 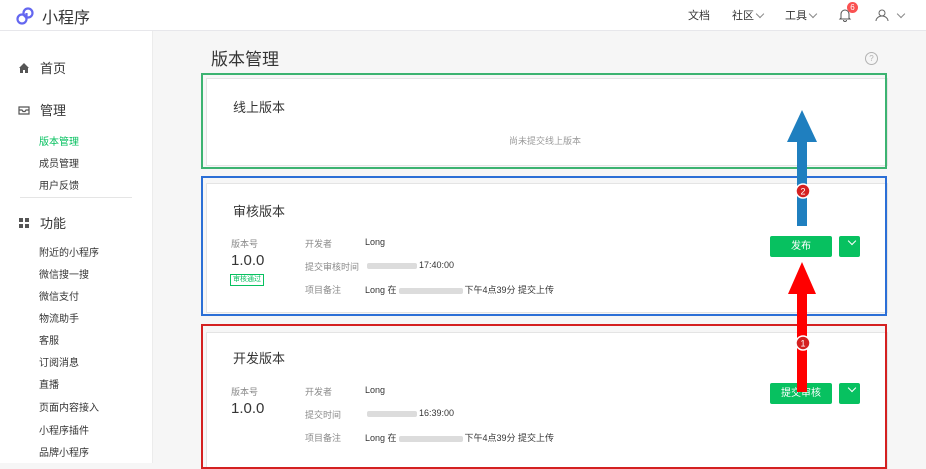 I want to click on step-2-number: 2, so click(x=802, y=192).